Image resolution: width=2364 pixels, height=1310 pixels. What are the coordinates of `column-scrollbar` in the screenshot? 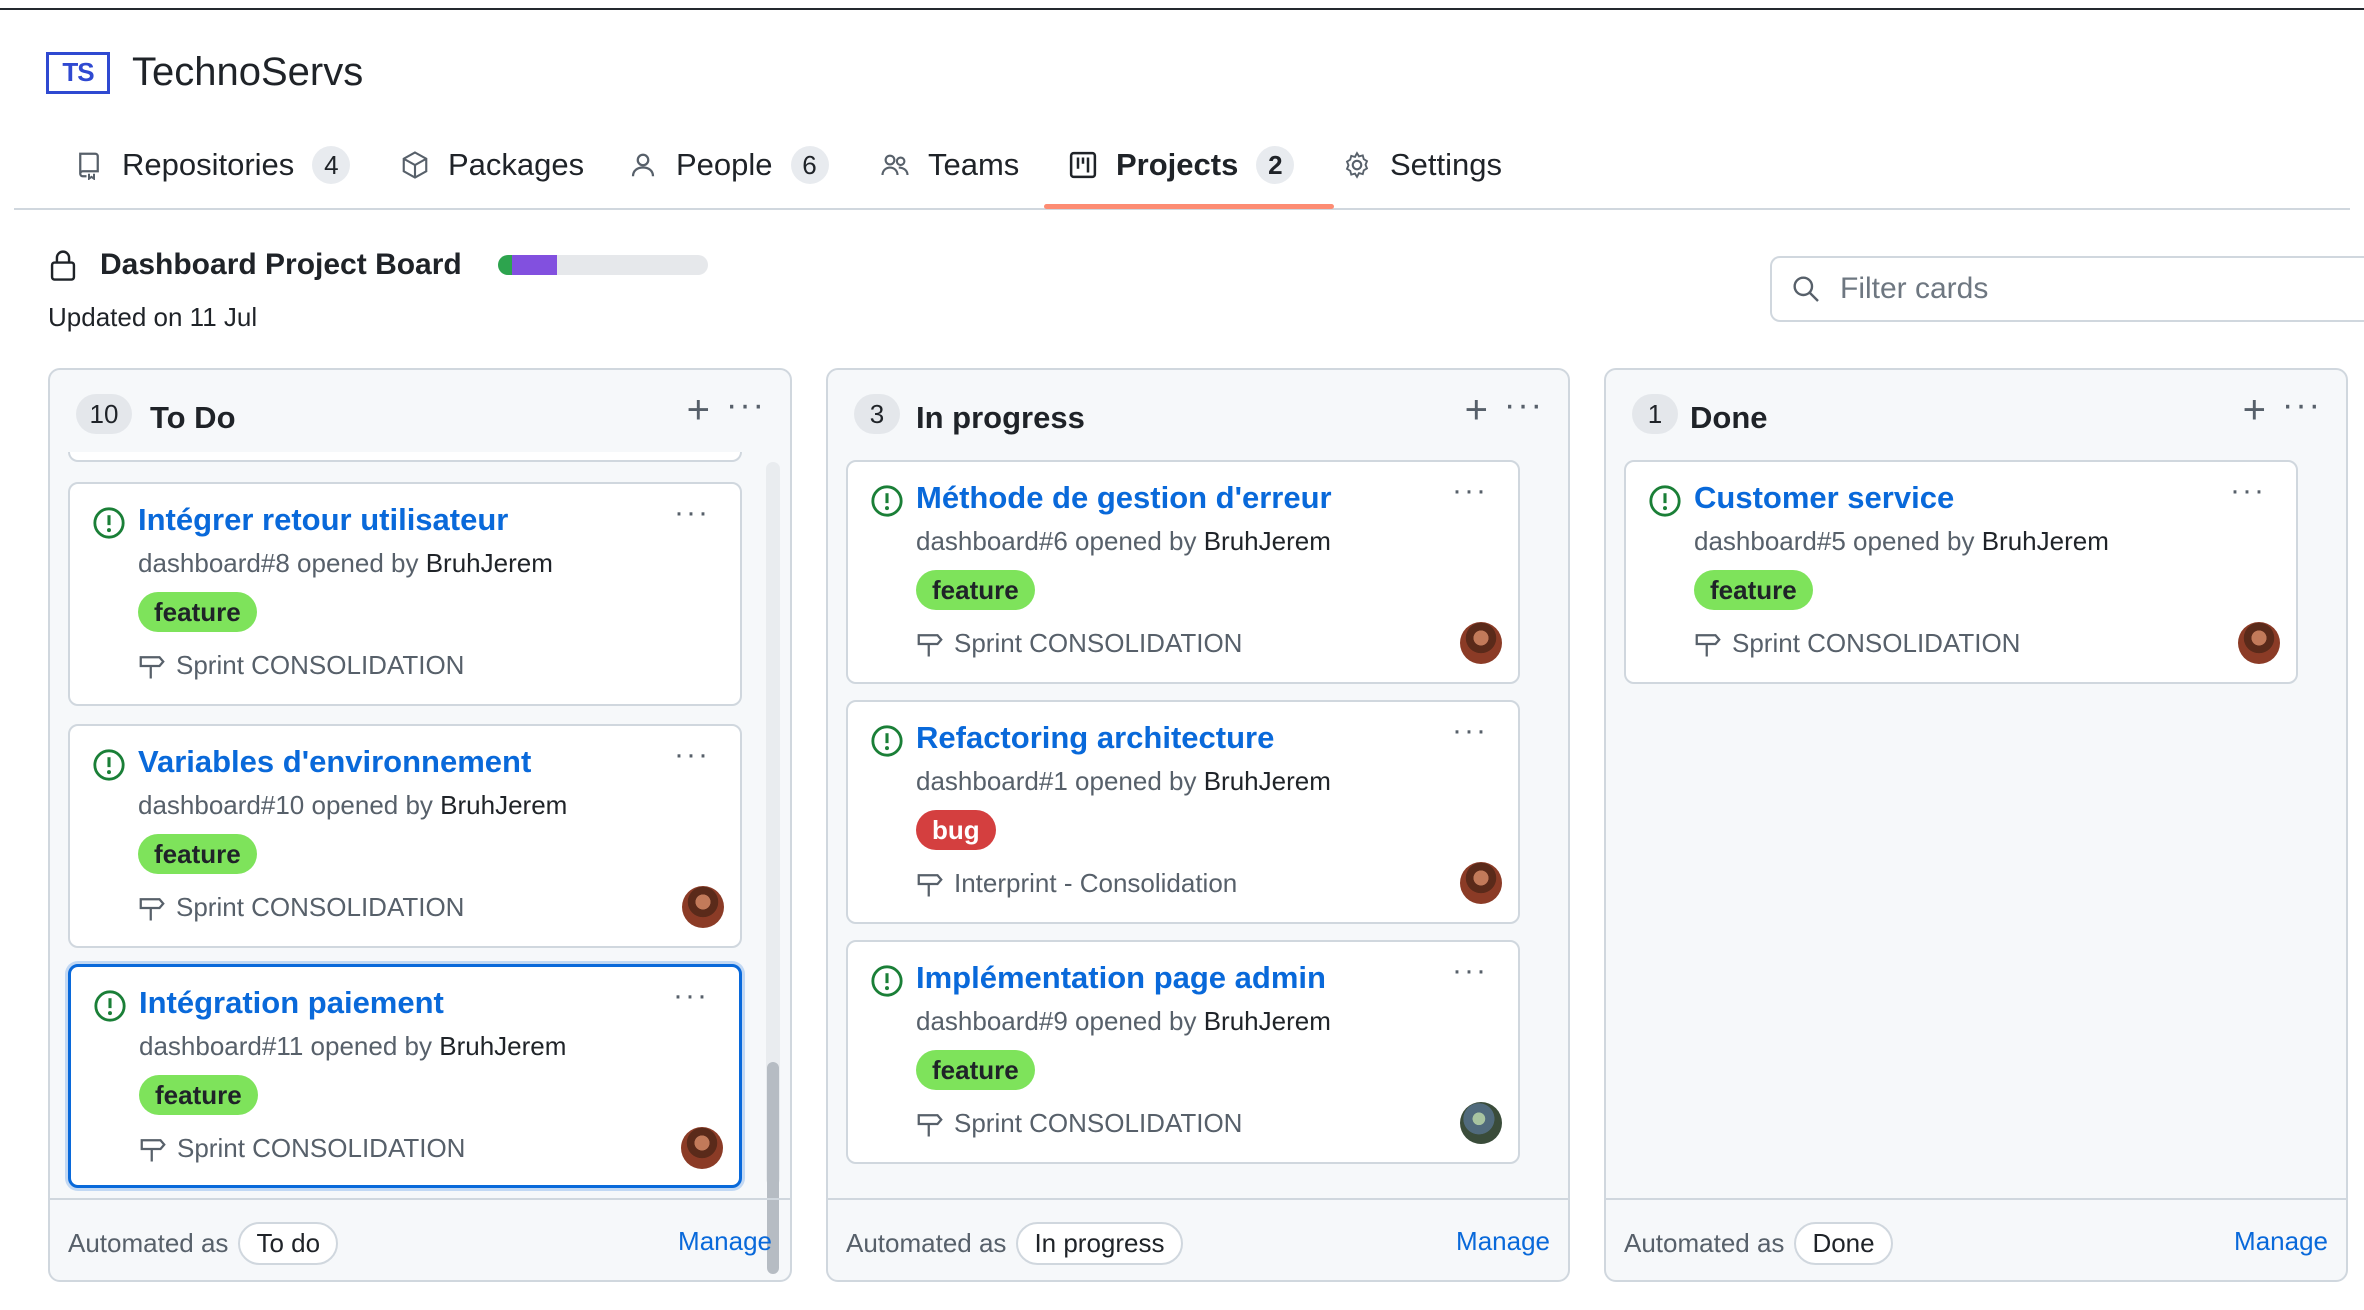 It's located at (773, 868).